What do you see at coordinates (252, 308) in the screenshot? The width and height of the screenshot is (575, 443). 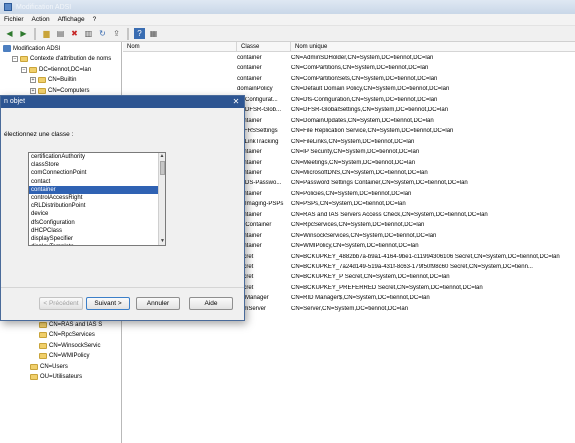 I see `cell-class: samServer` at bounding box center [252, 308].